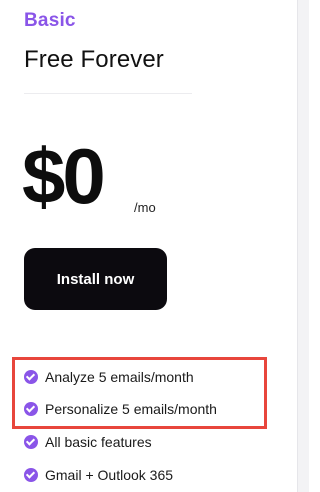  I want to click on plan-tier-label: Basic, so click(50, 20).